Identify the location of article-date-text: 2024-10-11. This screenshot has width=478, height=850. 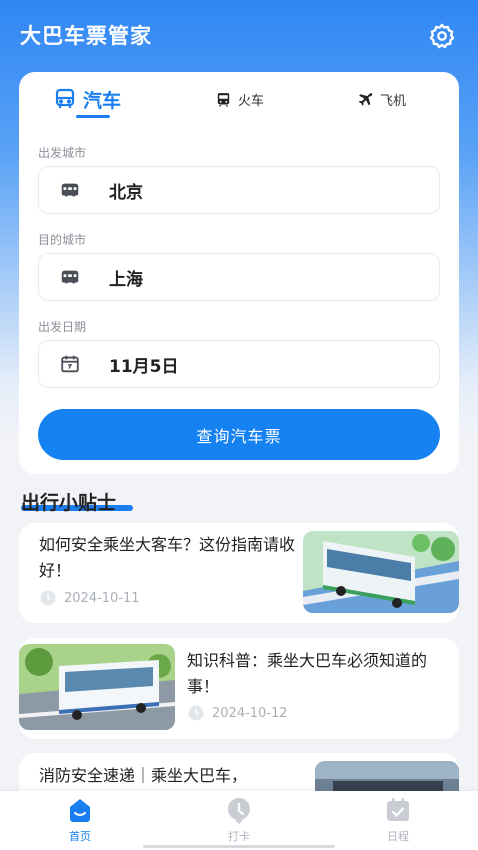
(102, 598).